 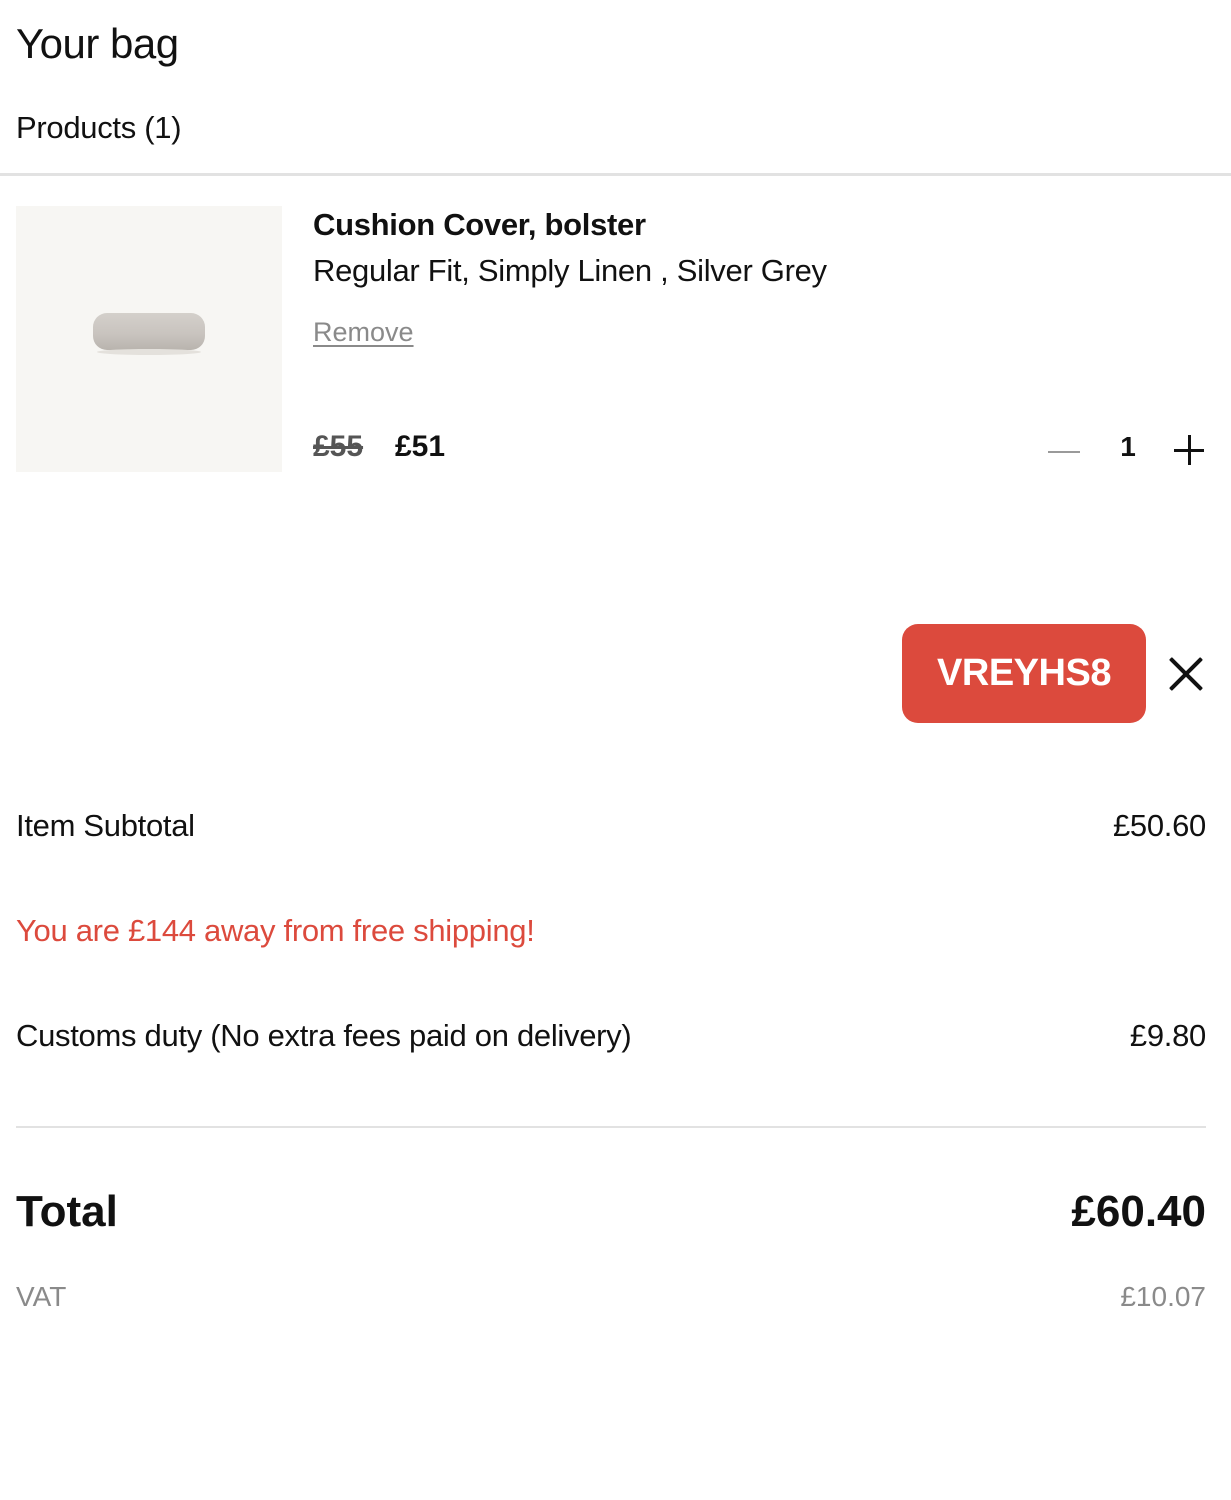 What do you see at coordinates (99, 127) in the screenshot?
I see `products-count: Products (1)` at bounding box center [99, 127].